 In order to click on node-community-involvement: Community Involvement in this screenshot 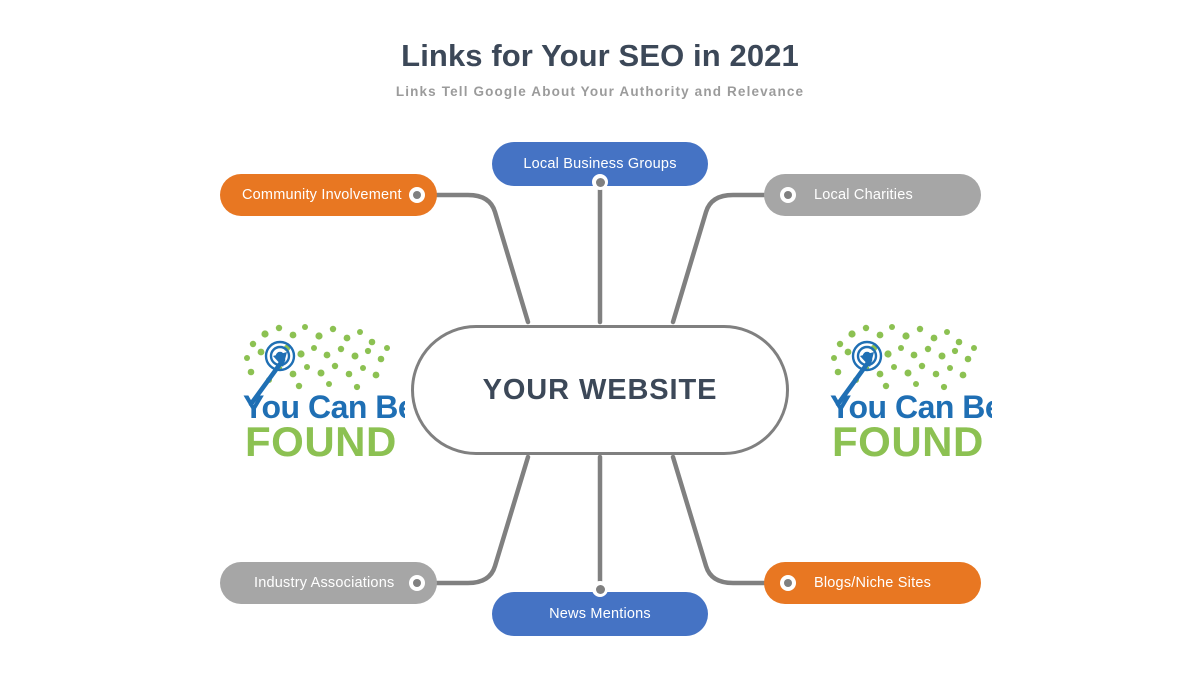, I will do `click(328, 195)`.